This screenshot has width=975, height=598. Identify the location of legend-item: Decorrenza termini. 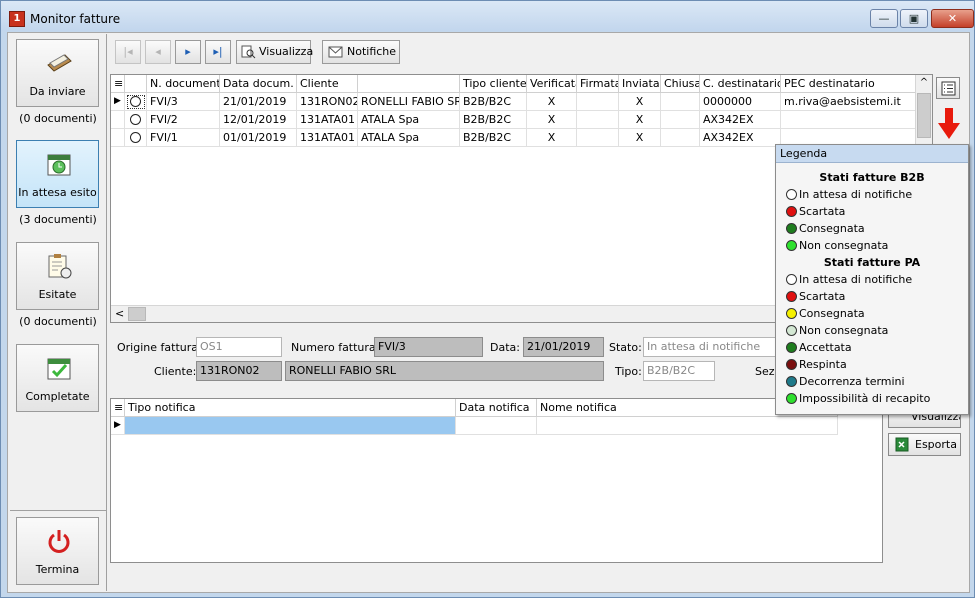
(872, 381).